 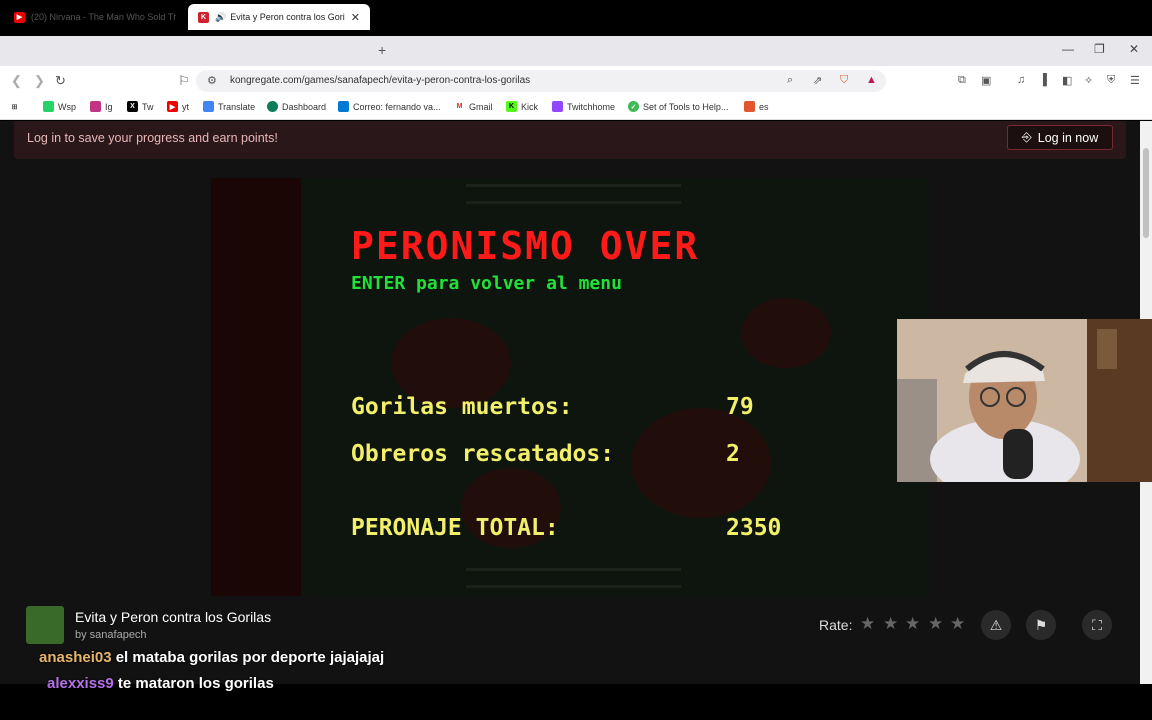 I want to click on x-icon: X, so click(x=132, y=106).